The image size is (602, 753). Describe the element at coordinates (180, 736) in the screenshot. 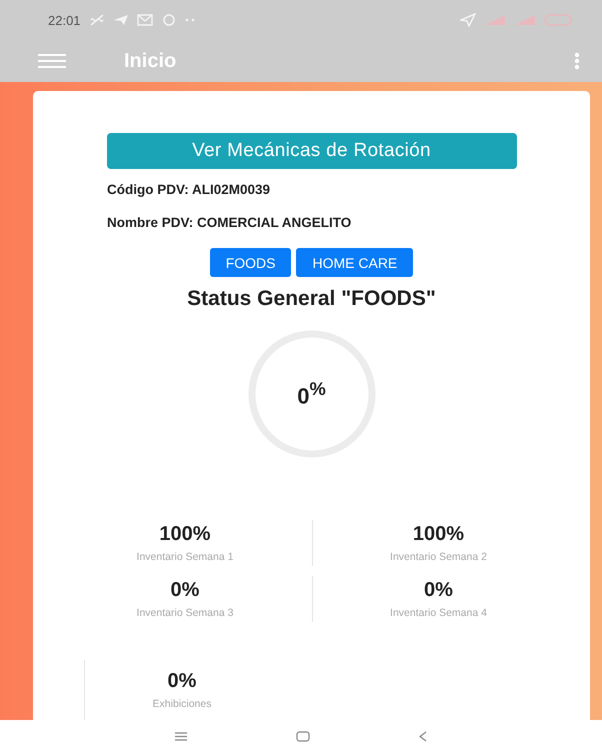

I see `menu-icon` at that location.